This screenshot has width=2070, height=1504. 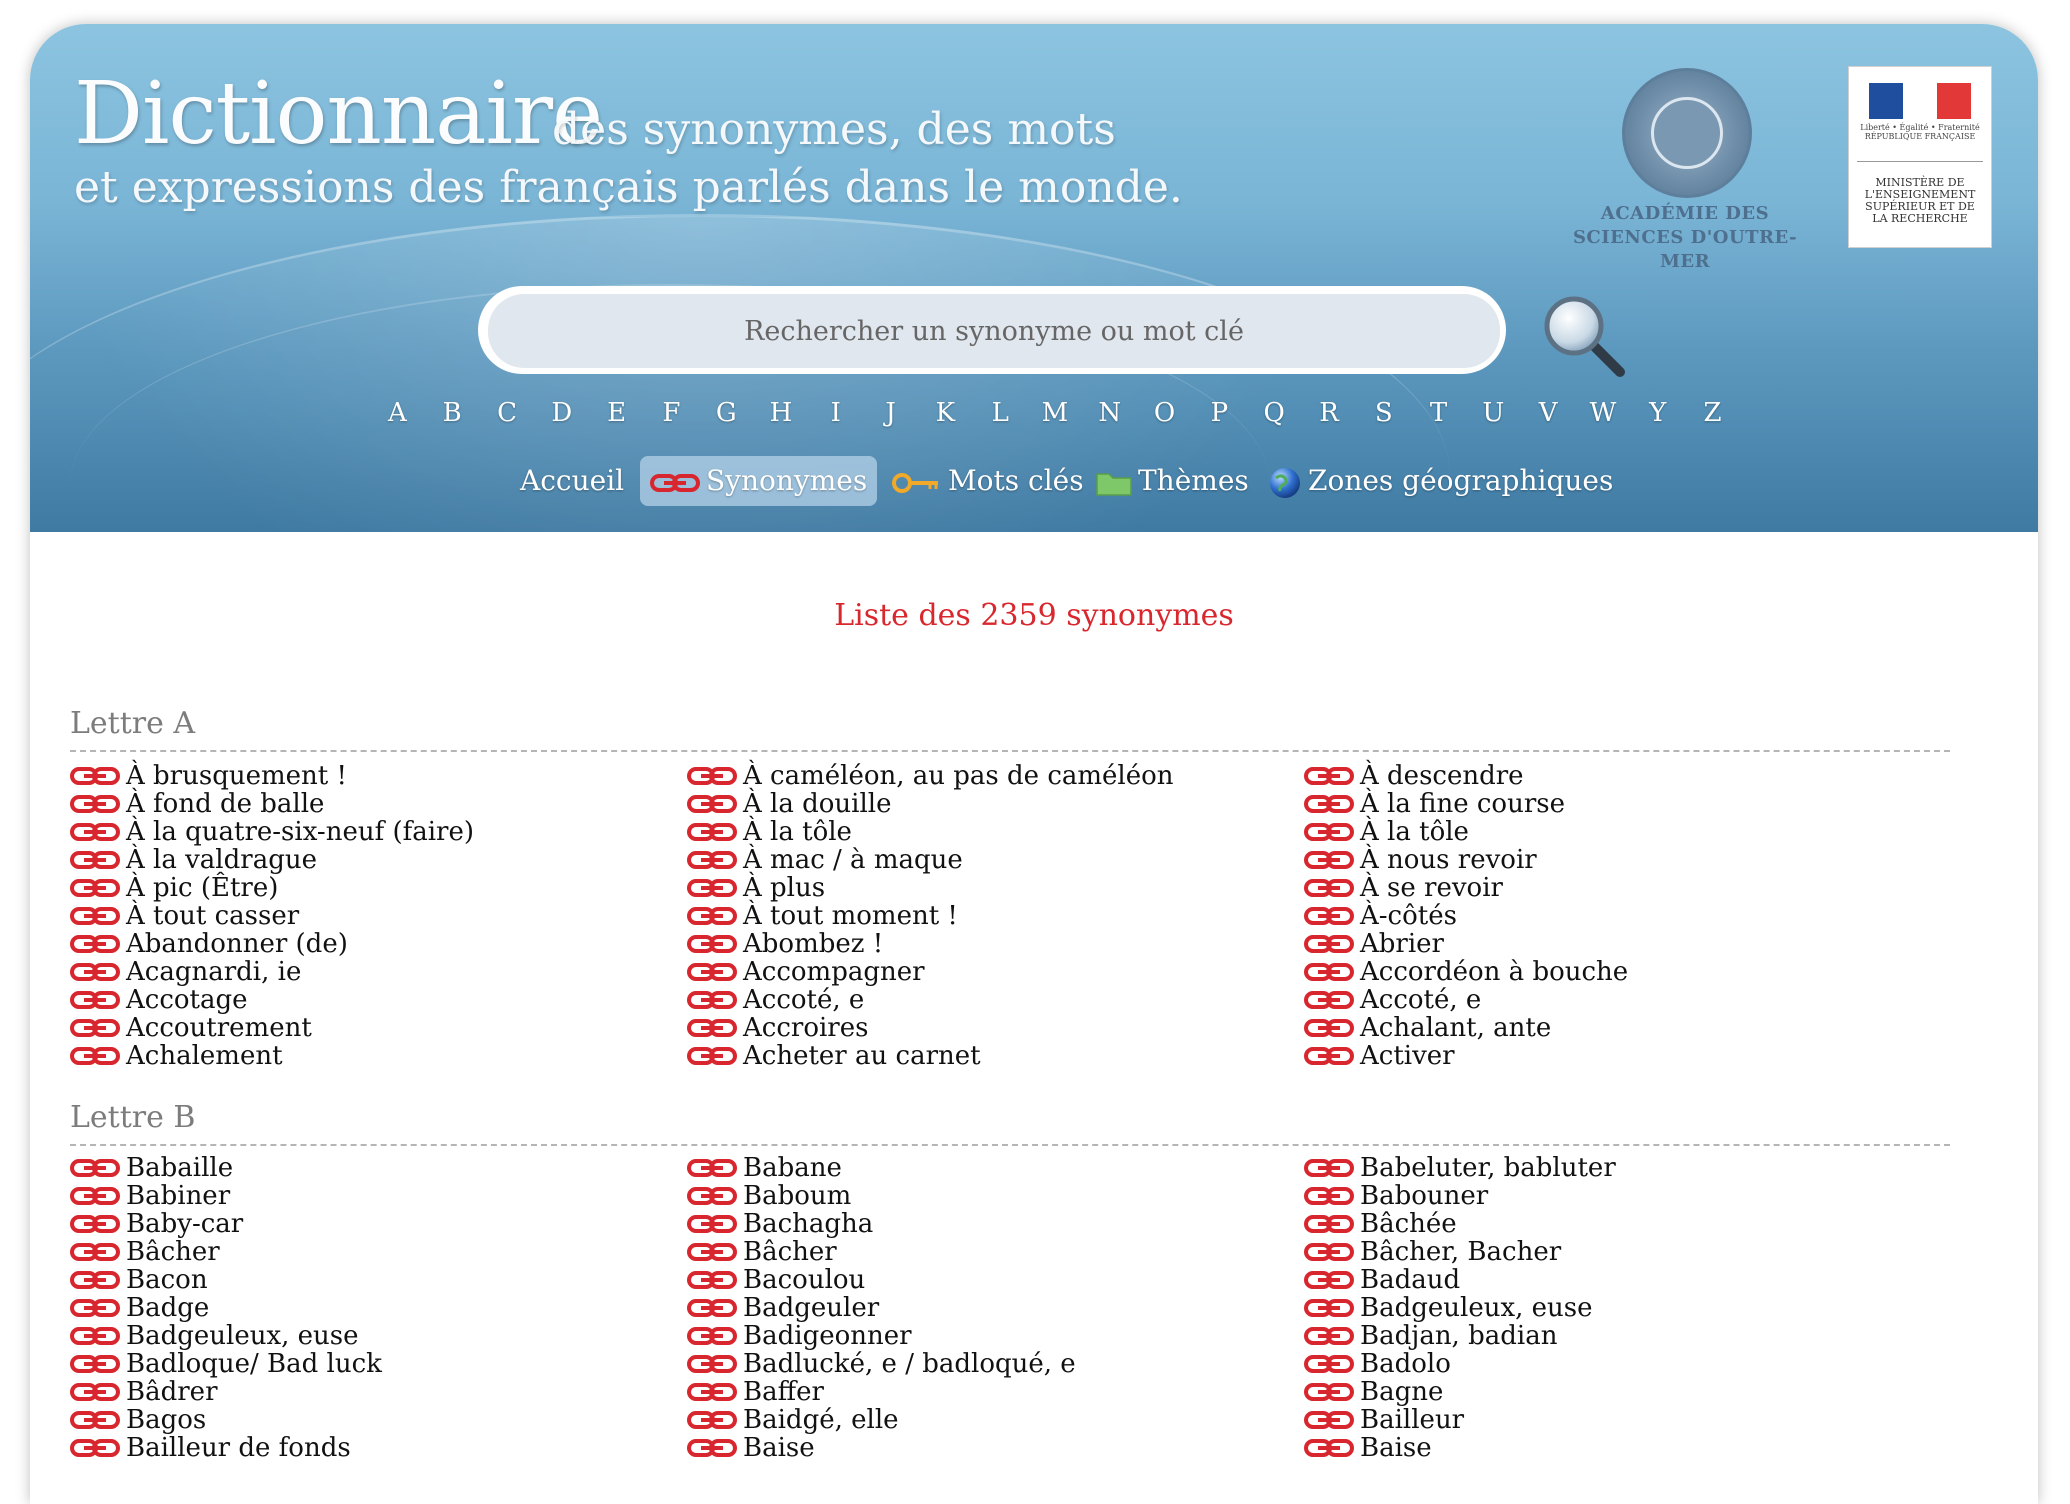 I want to click on synonym-entry: Babeluter, babluter, so click(x=1604, y=1168).